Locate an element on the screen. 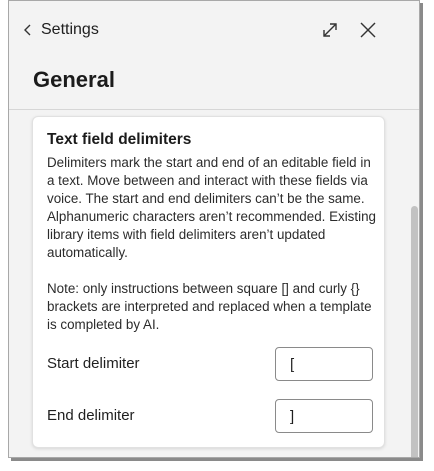  scrollbar-track is located at coordinates (414, 283).